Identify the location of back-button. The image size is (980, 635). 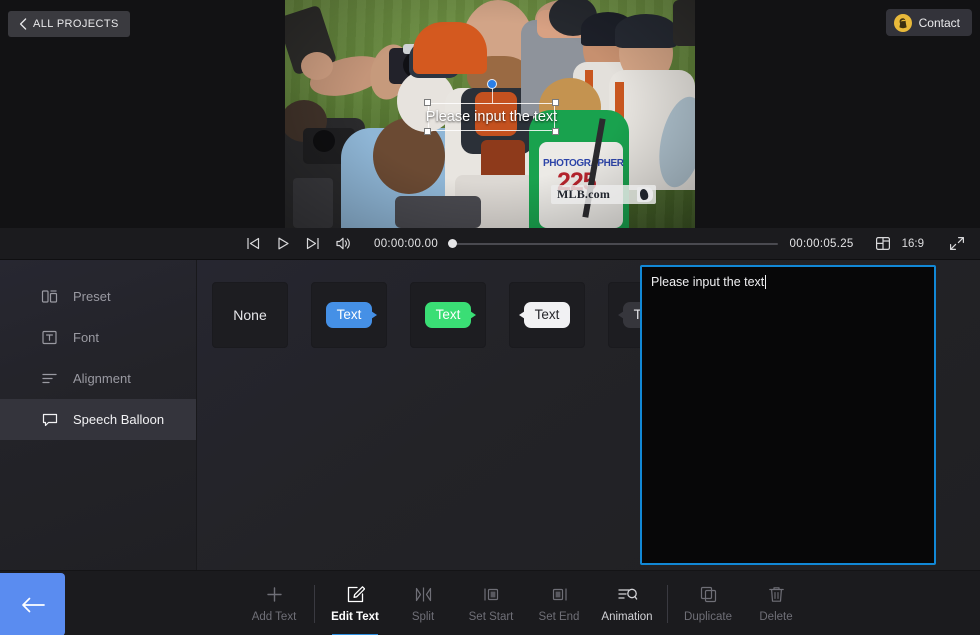
(32, 604).